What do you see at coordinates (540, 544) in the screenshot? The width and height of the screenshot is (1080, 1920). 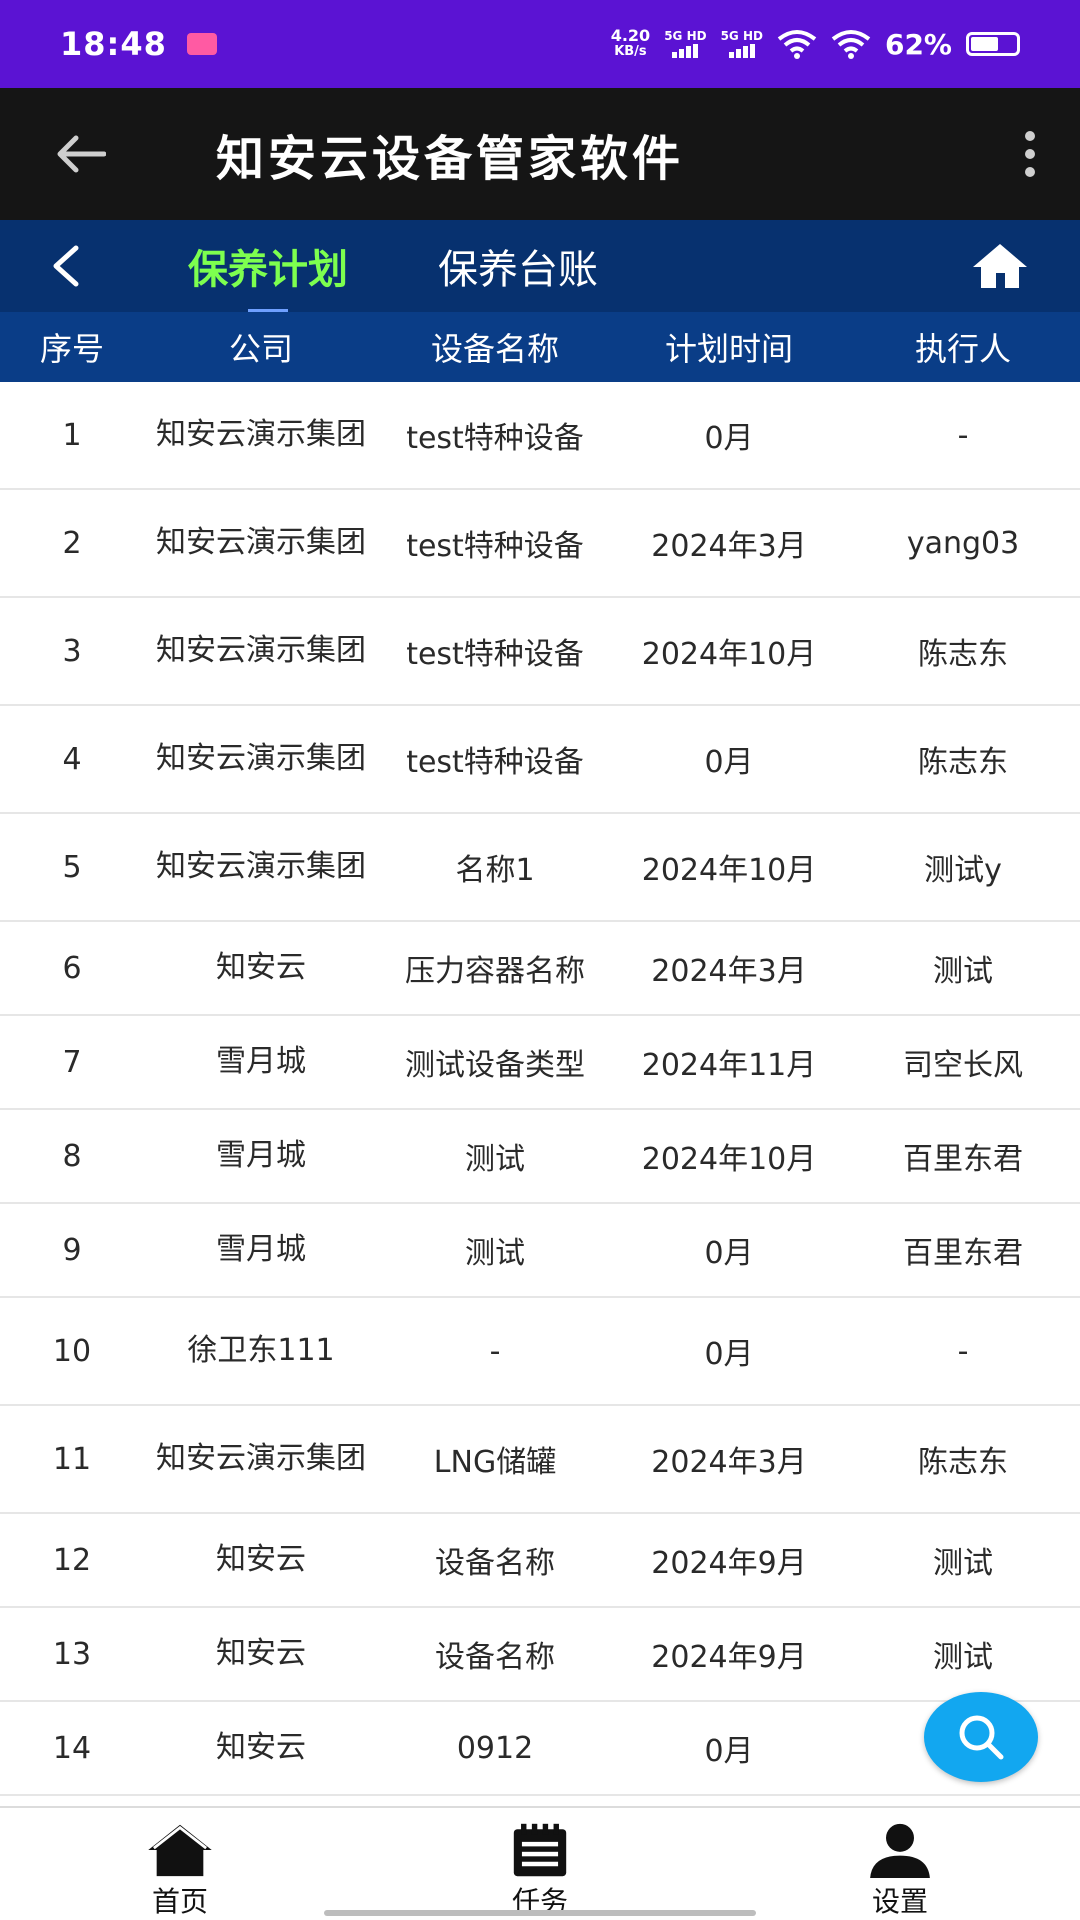 I see `table-row: 2 知安云演示集团 test特种设备 2024年3月 yang03` at bounding box center [540, 544].